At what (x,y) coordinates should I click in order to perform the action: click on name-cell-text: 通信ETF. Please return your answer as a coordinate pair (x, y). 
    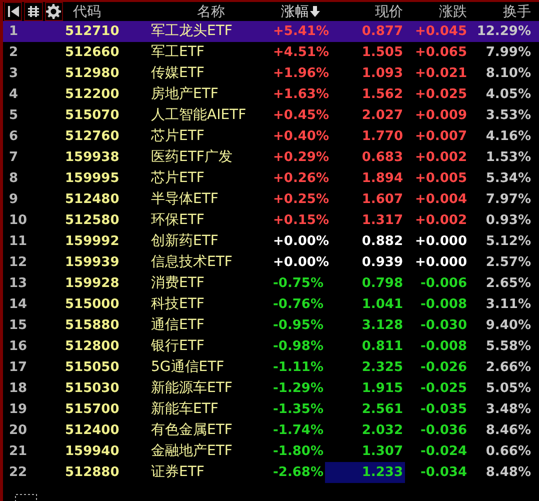
    Looking at the image, I should click on (178, 325).